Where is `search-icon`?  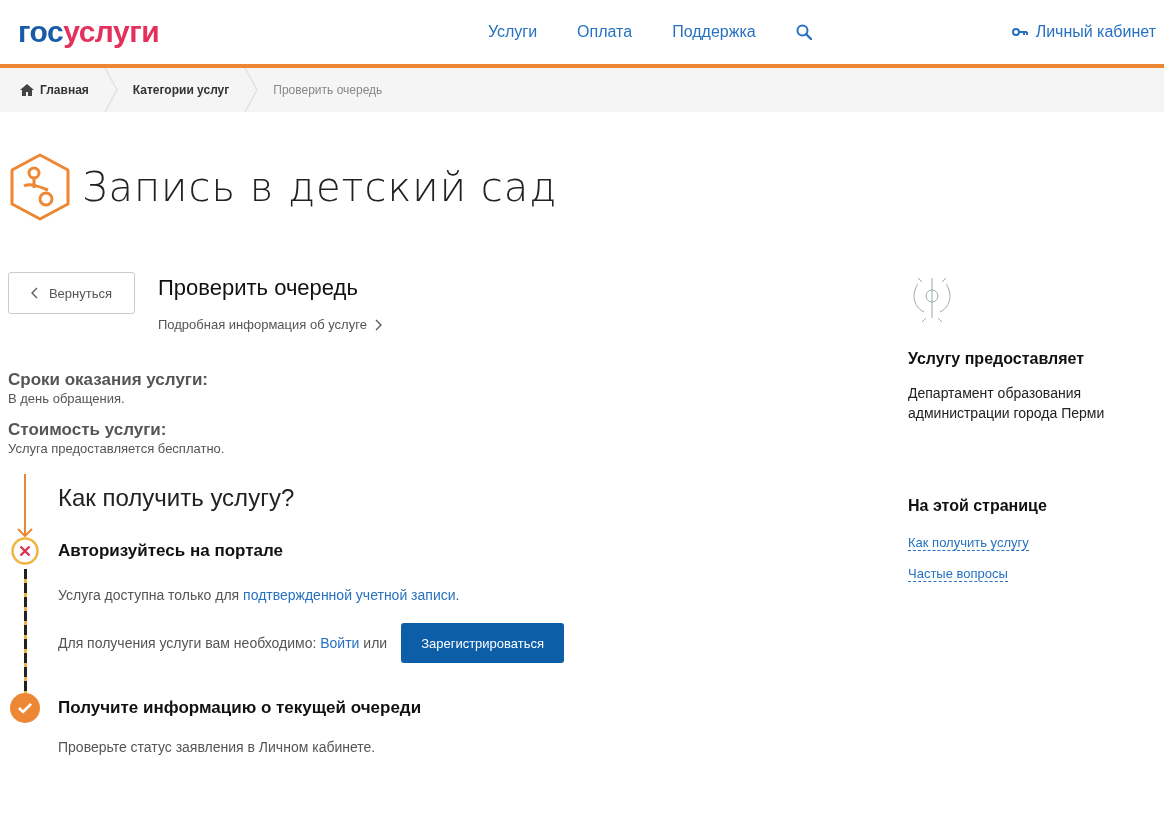 search-icon is located at coordinates (803, 32).